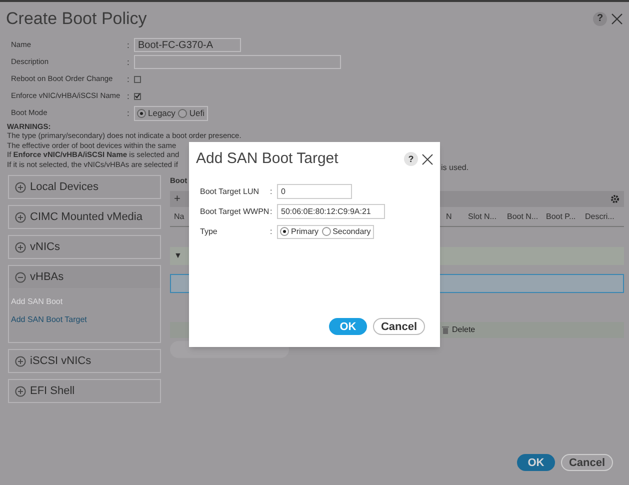 This screenshot has height=485, width=629. Describe the element at coordinates (230, 192) in the screenshot. I see `field-label: Boot Target LUN` at that location.